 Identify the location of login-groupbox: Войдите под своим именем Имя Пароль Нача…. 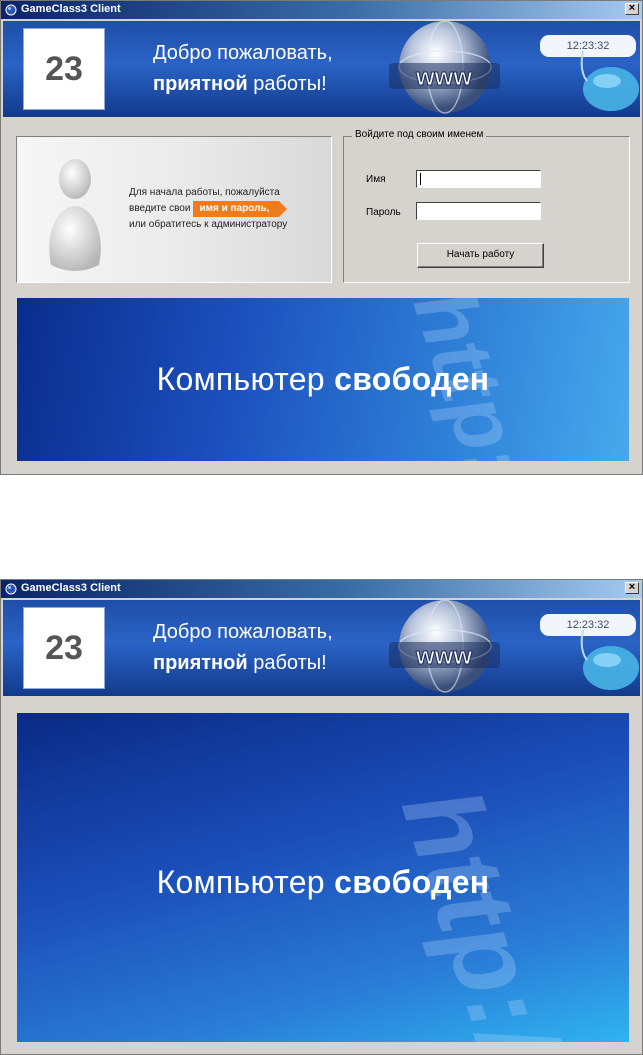
(486, 206).